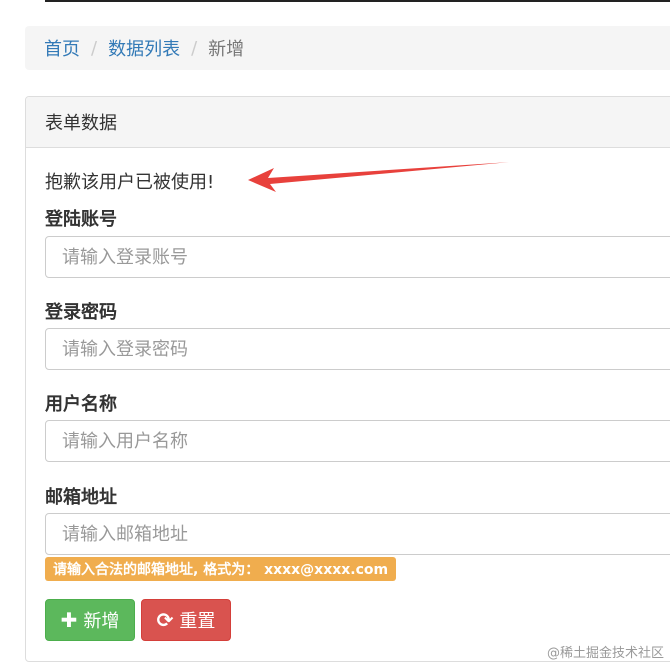  What do you see at coordinates (69, 620) in the screenshot?
I see `plus-icon: ✚` at bounding box center [69, 620].